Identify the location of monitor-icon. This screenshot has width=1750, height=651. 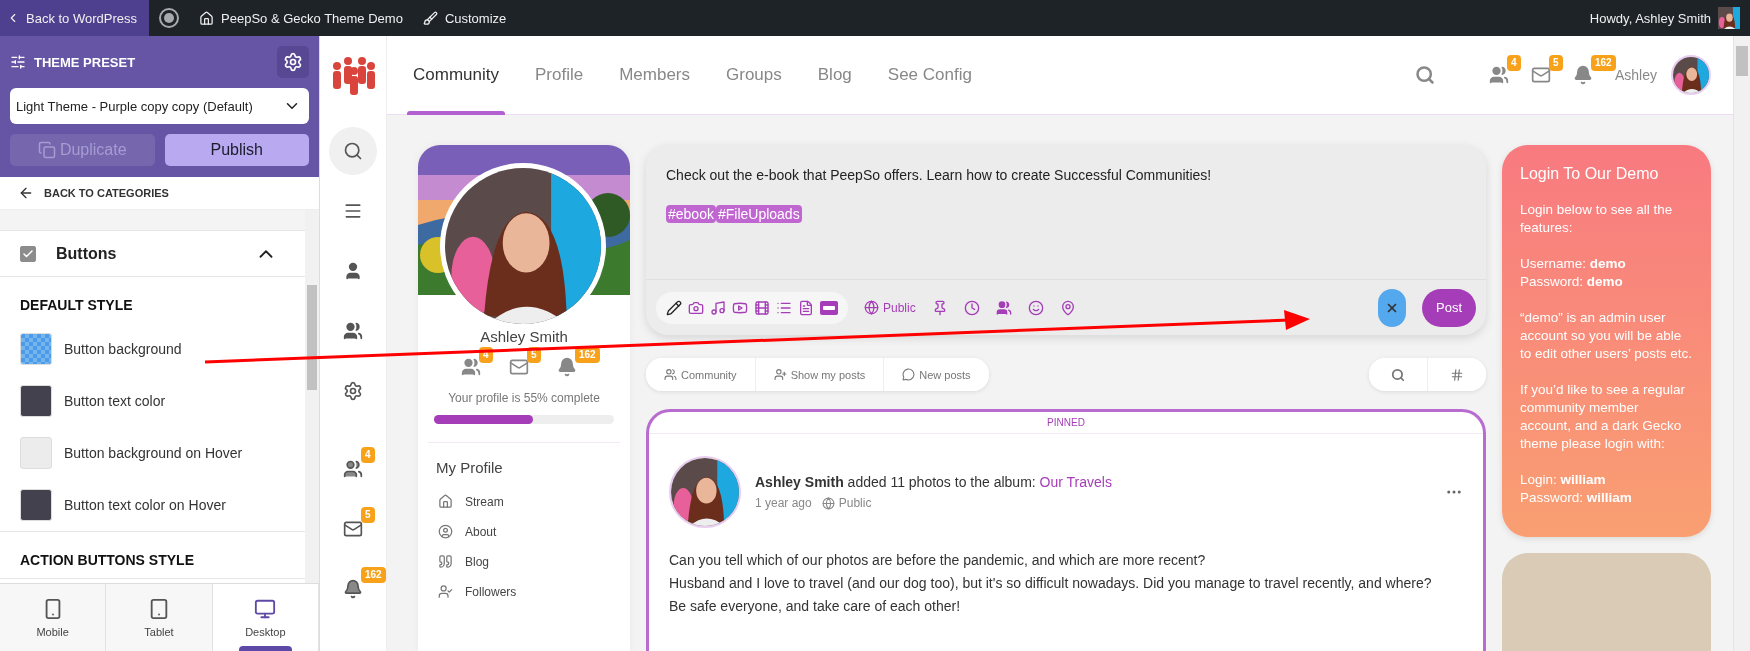
(265, 608).